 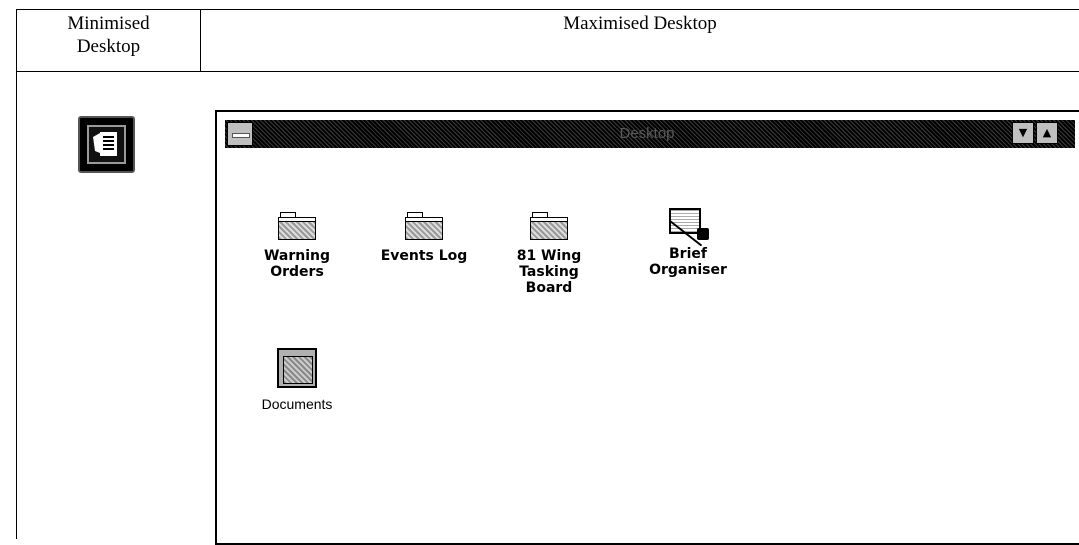 I want to click on header-line-1: Minimised, so click(x=108, y=23).